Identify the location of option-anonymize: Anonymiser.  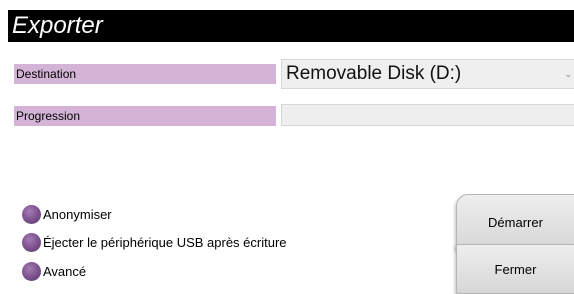
(67, 214).